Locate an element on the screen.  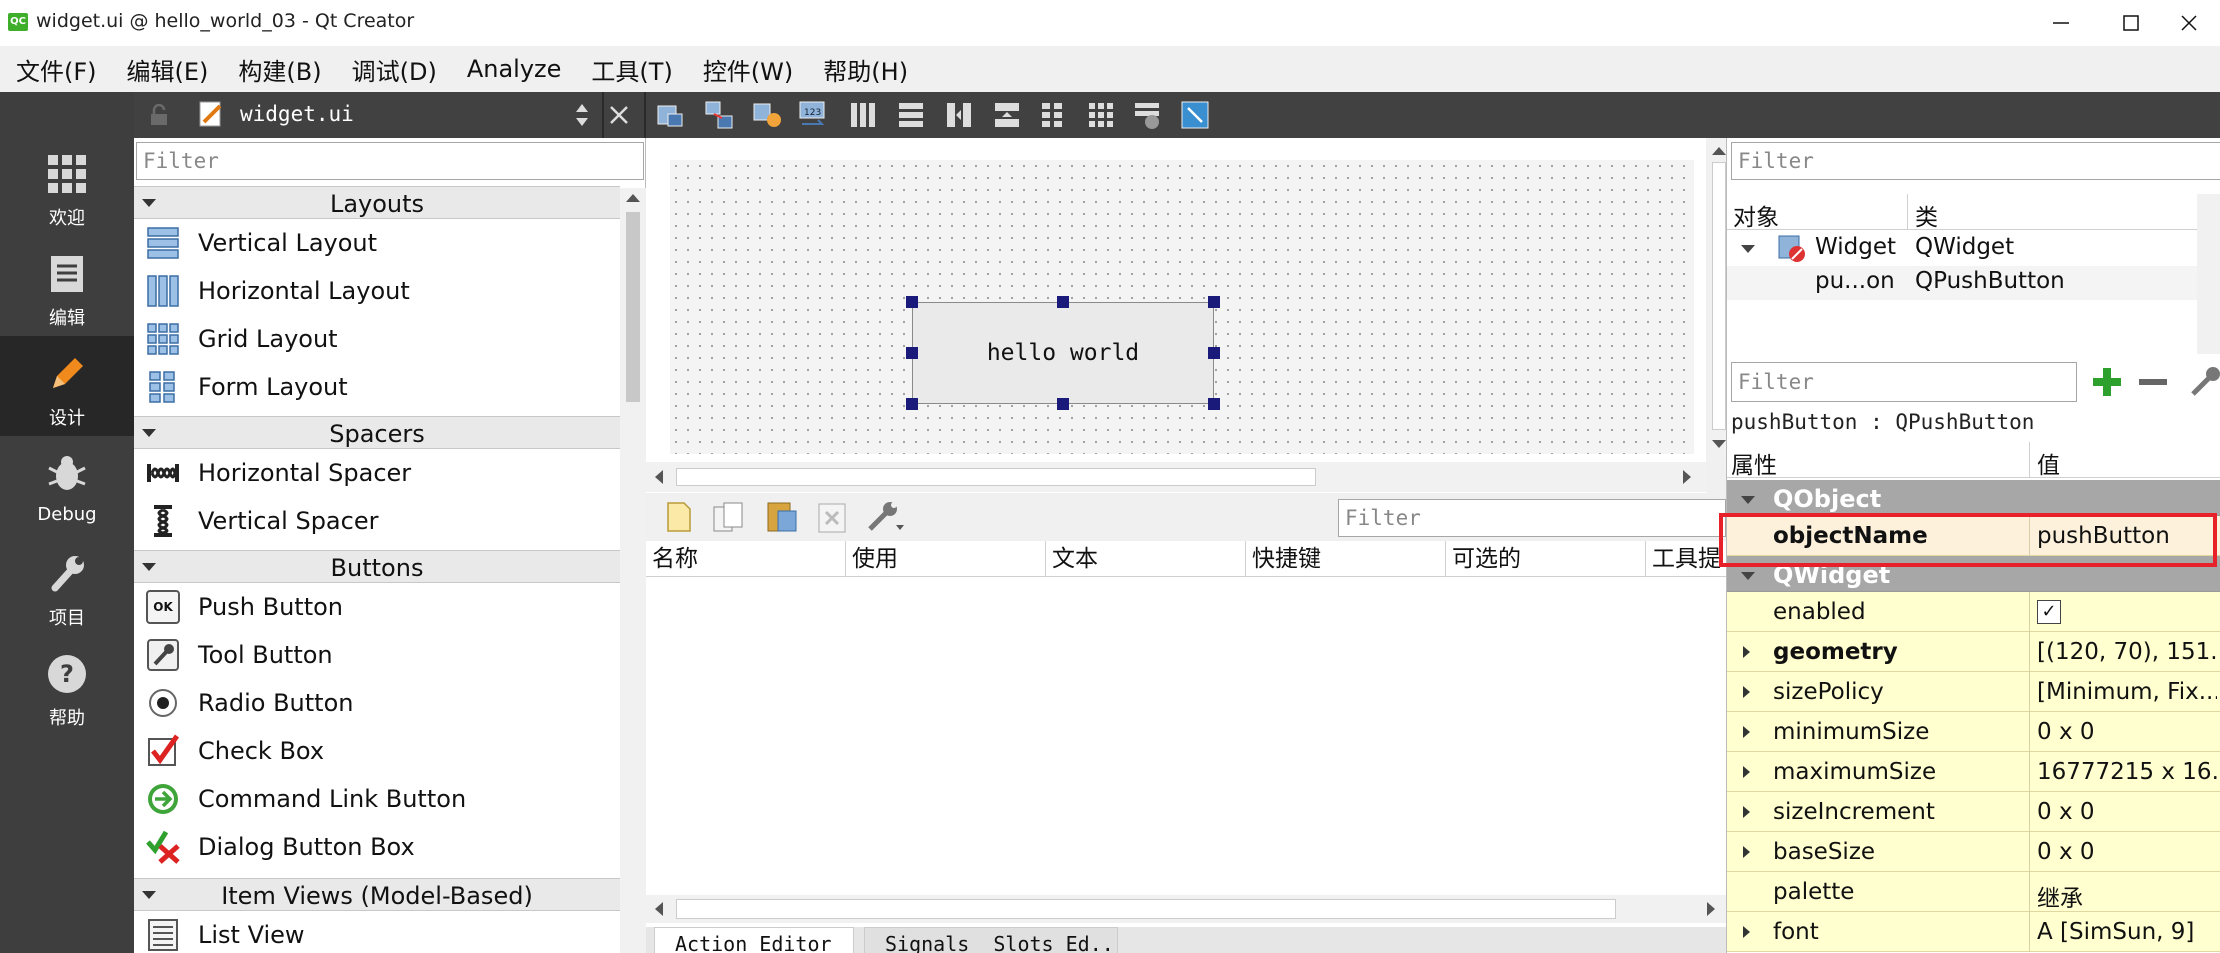
property-row-minimumsize: minimumSize 0 x 0 is located at coordinates (1973, 732).